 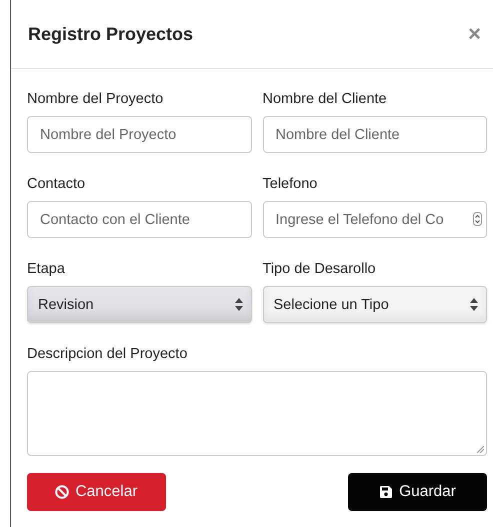 I want to click on field-label: Telefono, so click(x=290, y=184).